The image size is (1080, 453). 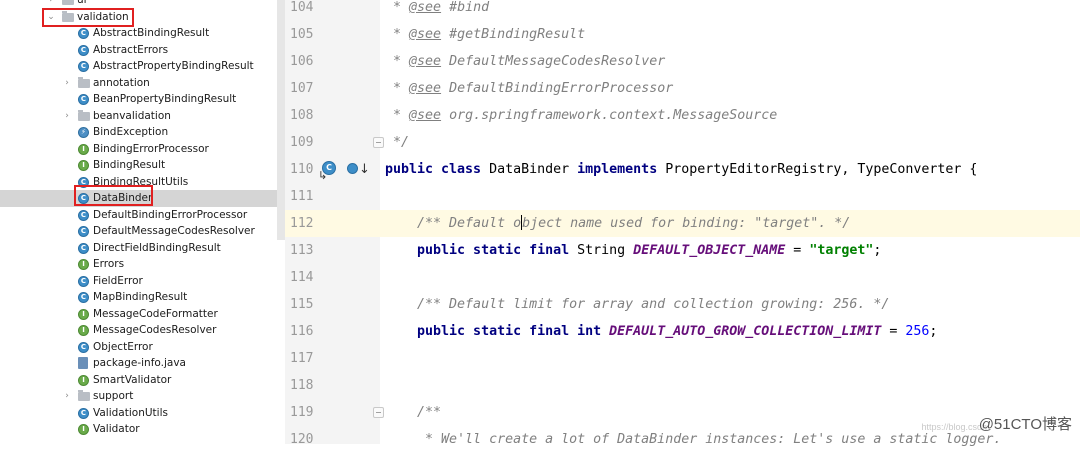 I want to click on tree-item-defaultmessagecodesresolver: C DefaultMessageCodesResolver, so click(x=142, y=231).